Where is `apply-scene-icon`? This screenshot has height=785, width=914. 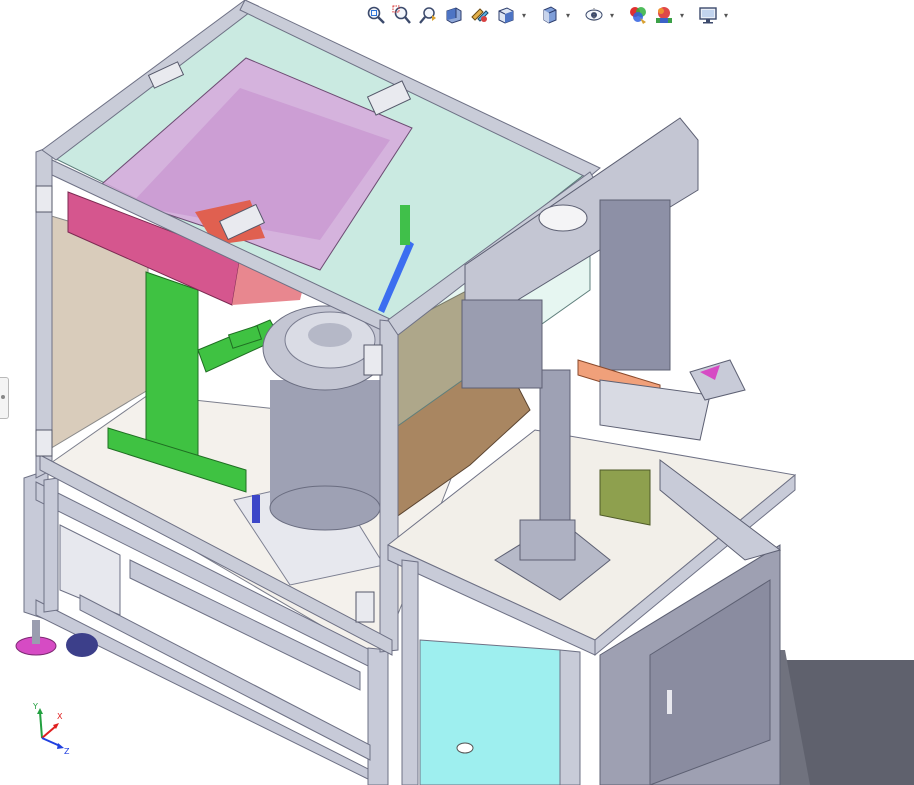 apply-scene-icon is located at coordinates (664, 15).